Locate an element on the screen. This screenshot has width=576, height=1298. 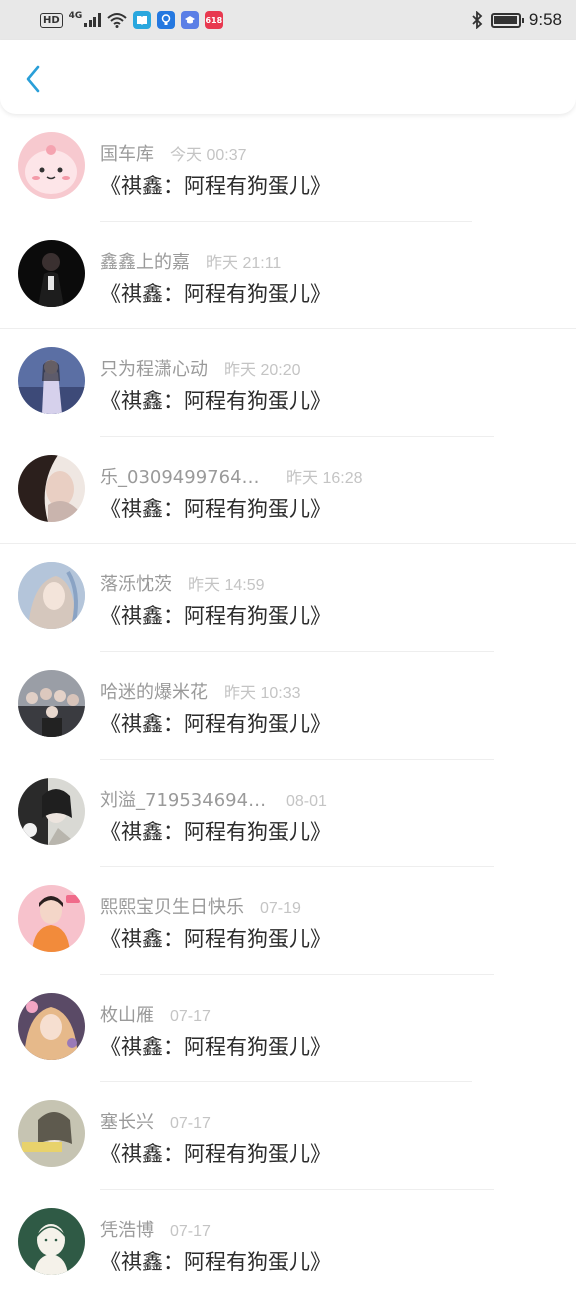
status-right: 9:58 is located at coordinates (516, 20).